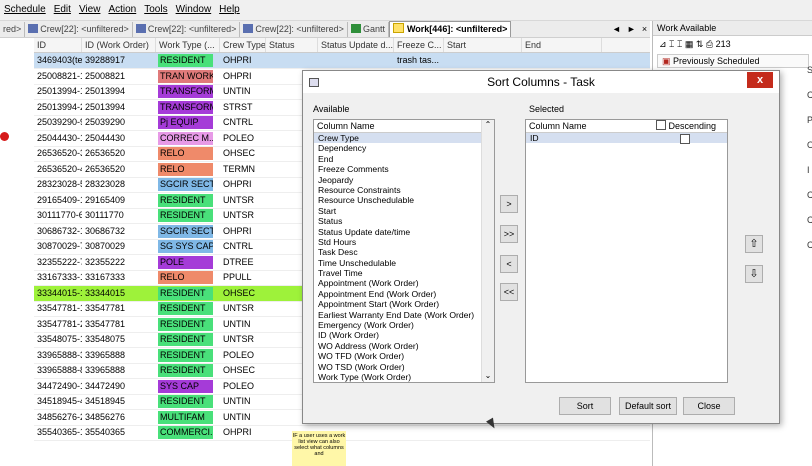 This screenshot has width=812, height=466. What do you see at coordinates (404, 294) in the screenshot?
I see `available-column-item: Appointment End (Work Order)` at bounding box center [404, 294].